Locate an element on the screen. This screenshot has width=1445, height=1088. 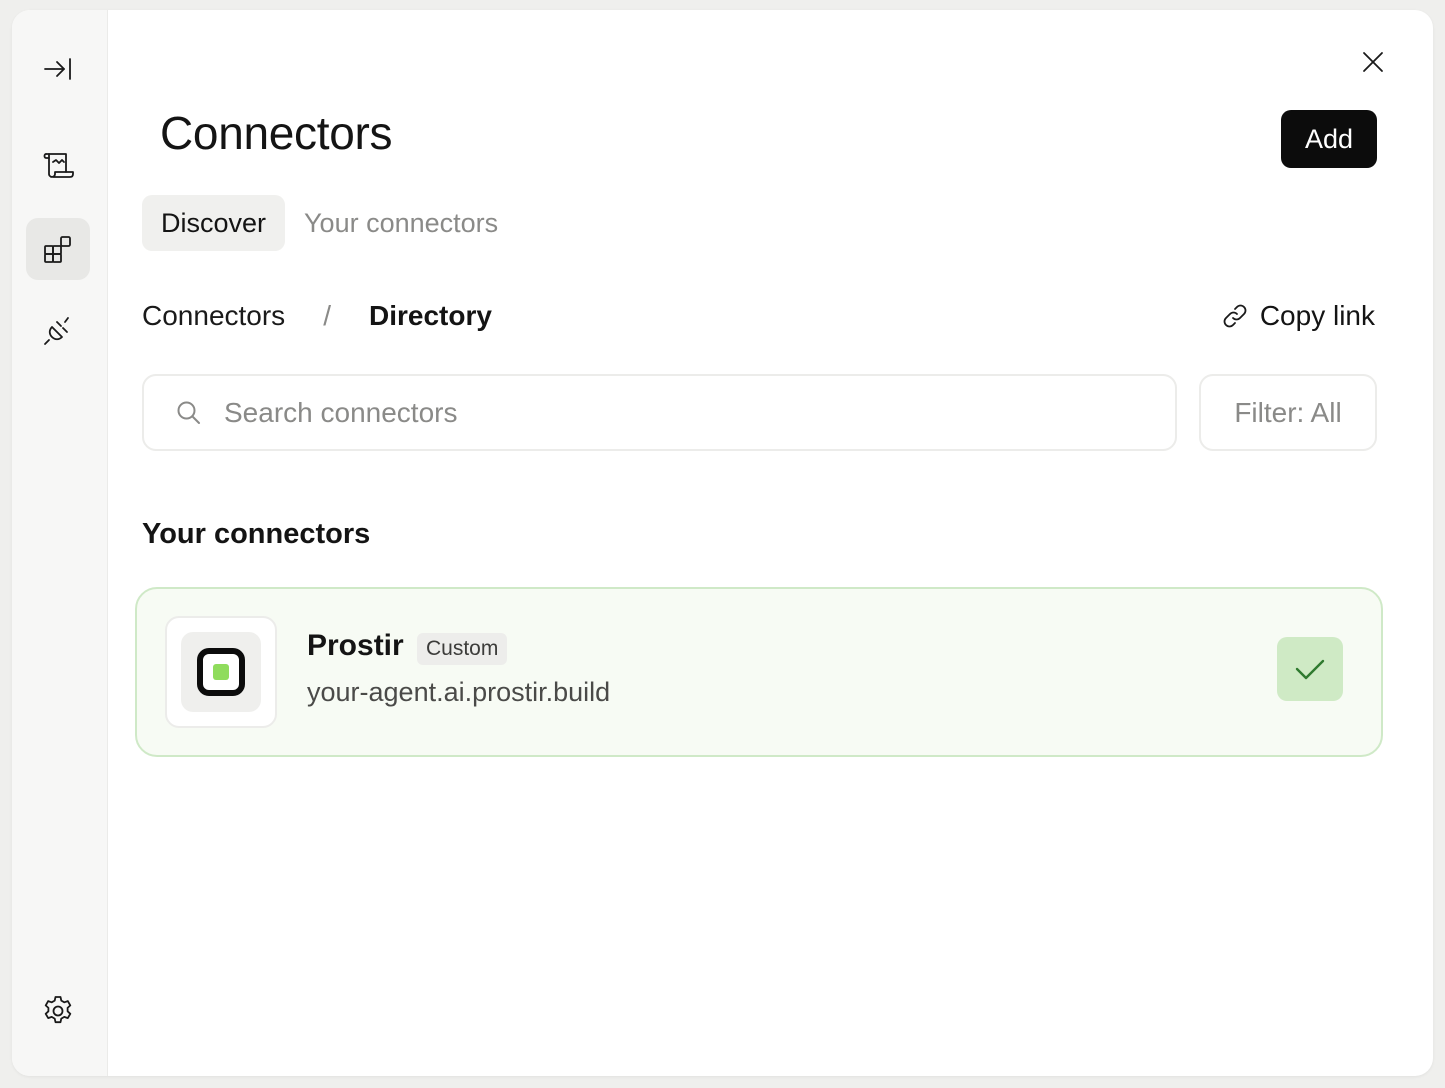
connector-name: Prostir is located at coordinates (355, 645).